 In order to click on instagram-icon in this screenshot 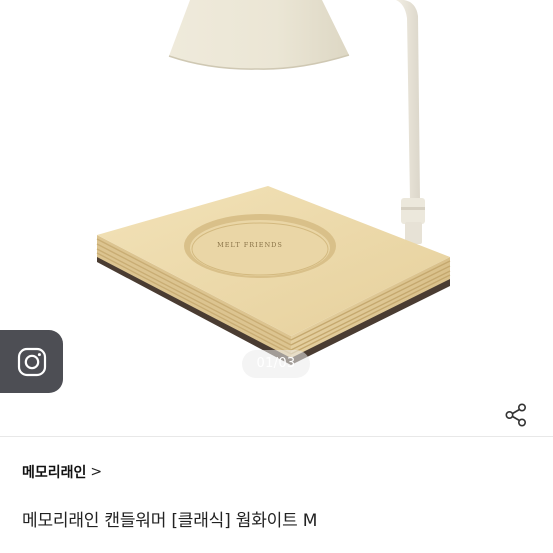, I will do `click(31, 361)`.